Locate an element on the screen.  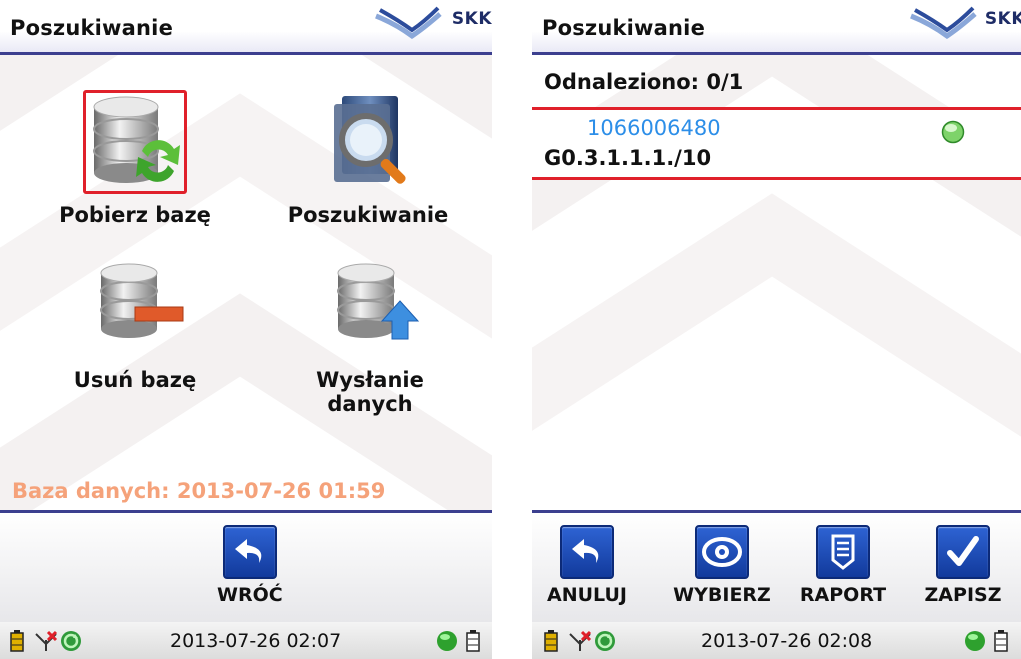
tile-label: Usuń bazę is located at coordinates (135, 380).